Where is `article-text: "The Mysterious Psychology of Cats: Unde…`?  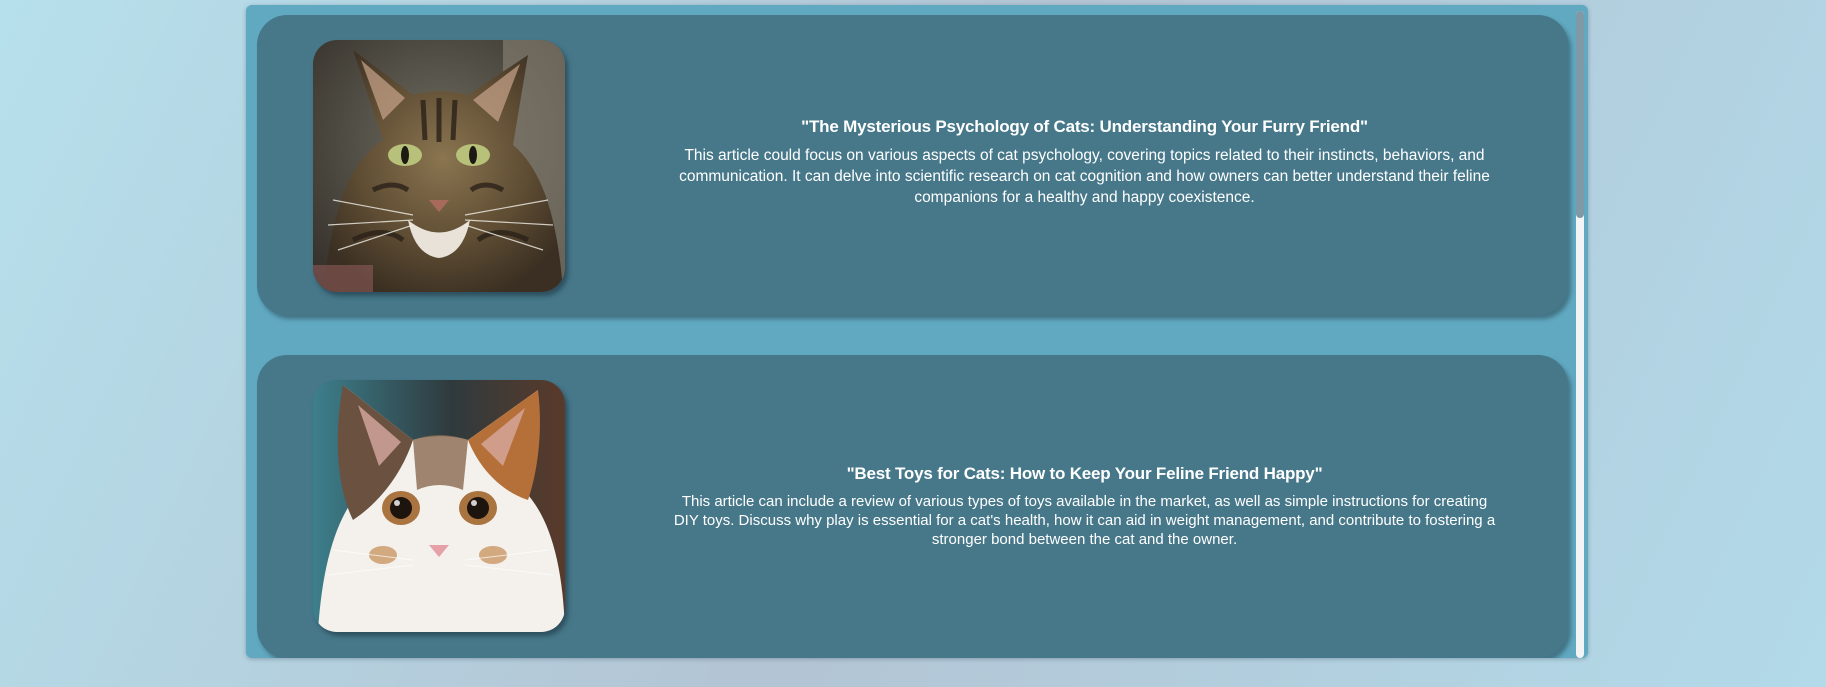
article-text: "The Mysterious Psychology of Cats: Unde… is located at coordinates (1084, 162).